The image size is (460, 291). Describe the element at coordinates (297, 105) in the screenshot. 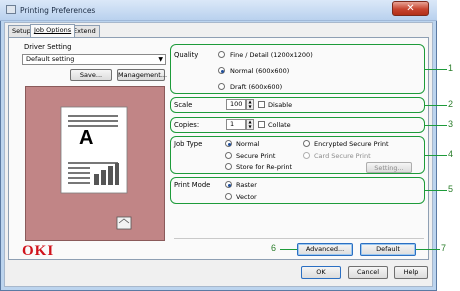

I see `scale-group` at that location.